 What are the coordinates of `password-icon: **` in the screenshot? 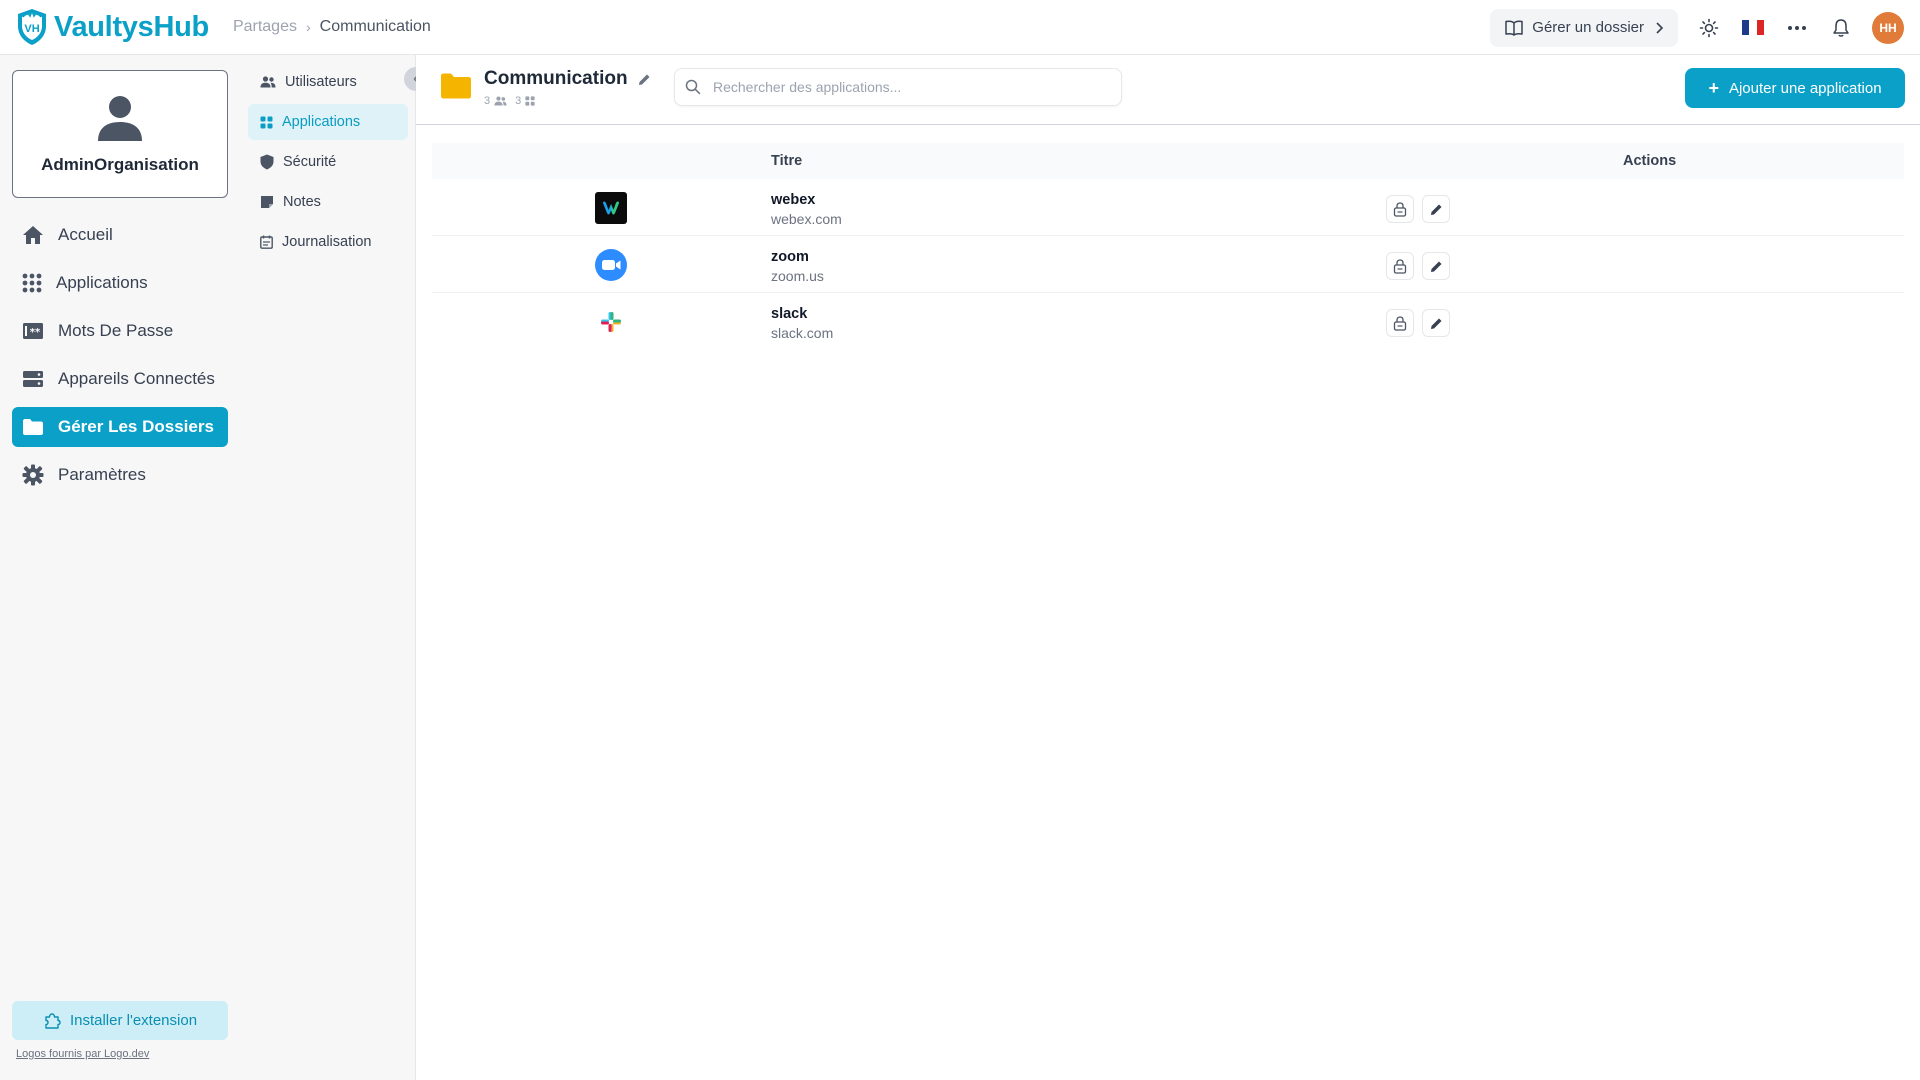 It's located at (33, 331).